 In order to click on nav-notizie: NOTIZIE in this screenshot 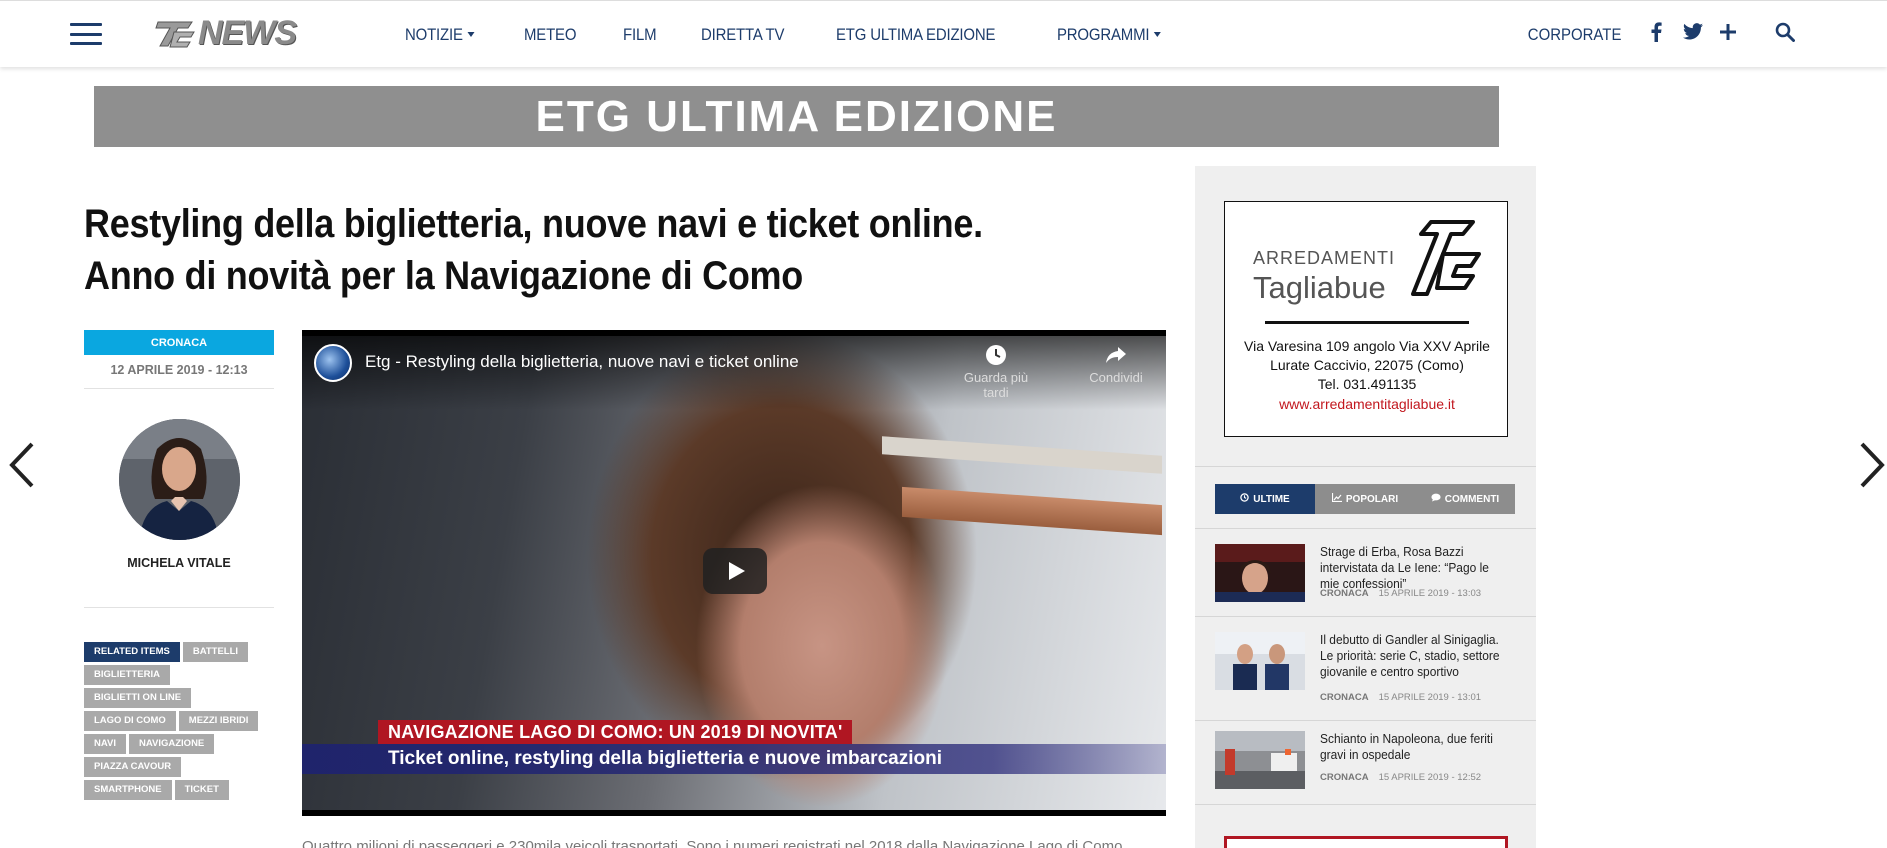, I will do `click(440, 34)`.